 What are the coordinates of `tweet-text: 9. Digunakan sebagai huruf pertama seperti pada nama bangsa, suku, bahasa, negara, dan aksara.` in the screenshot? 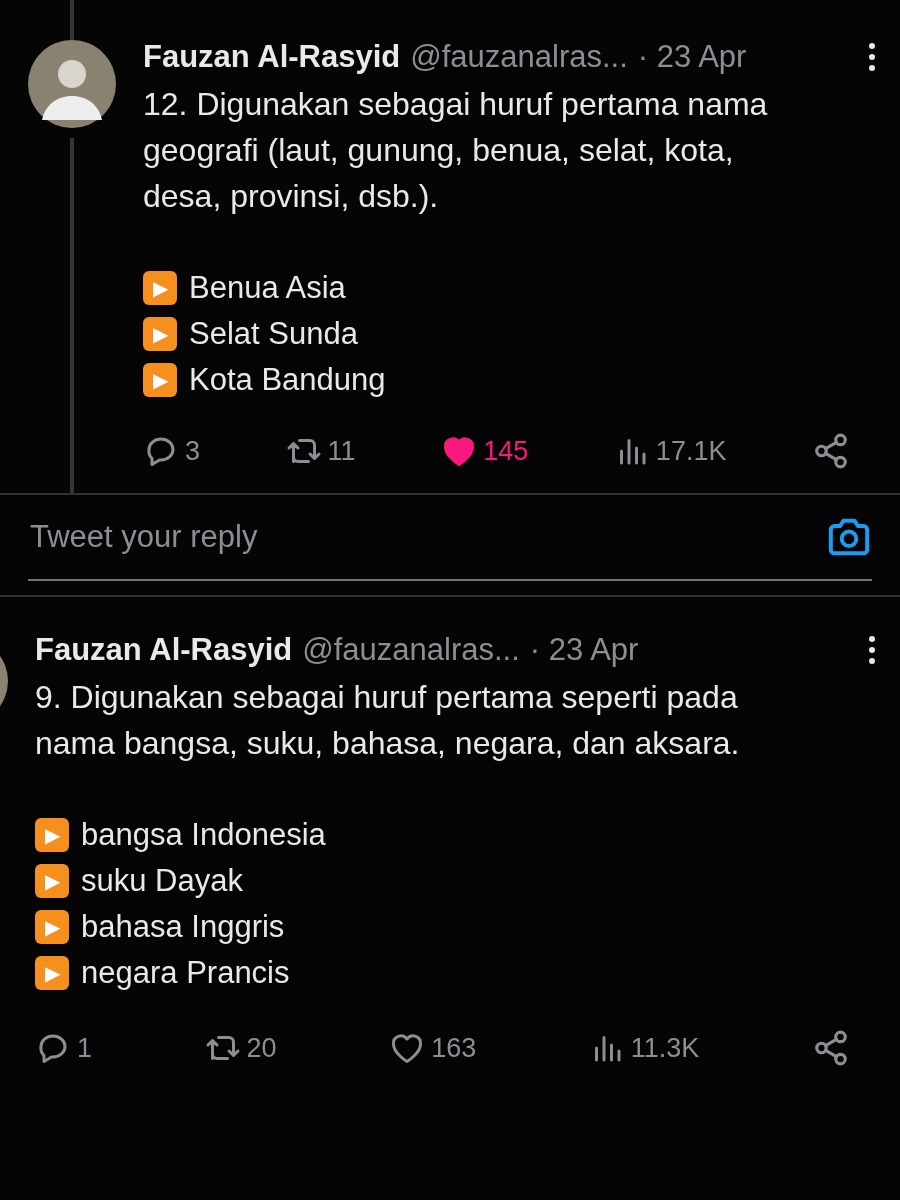 It's located at (388, 720).